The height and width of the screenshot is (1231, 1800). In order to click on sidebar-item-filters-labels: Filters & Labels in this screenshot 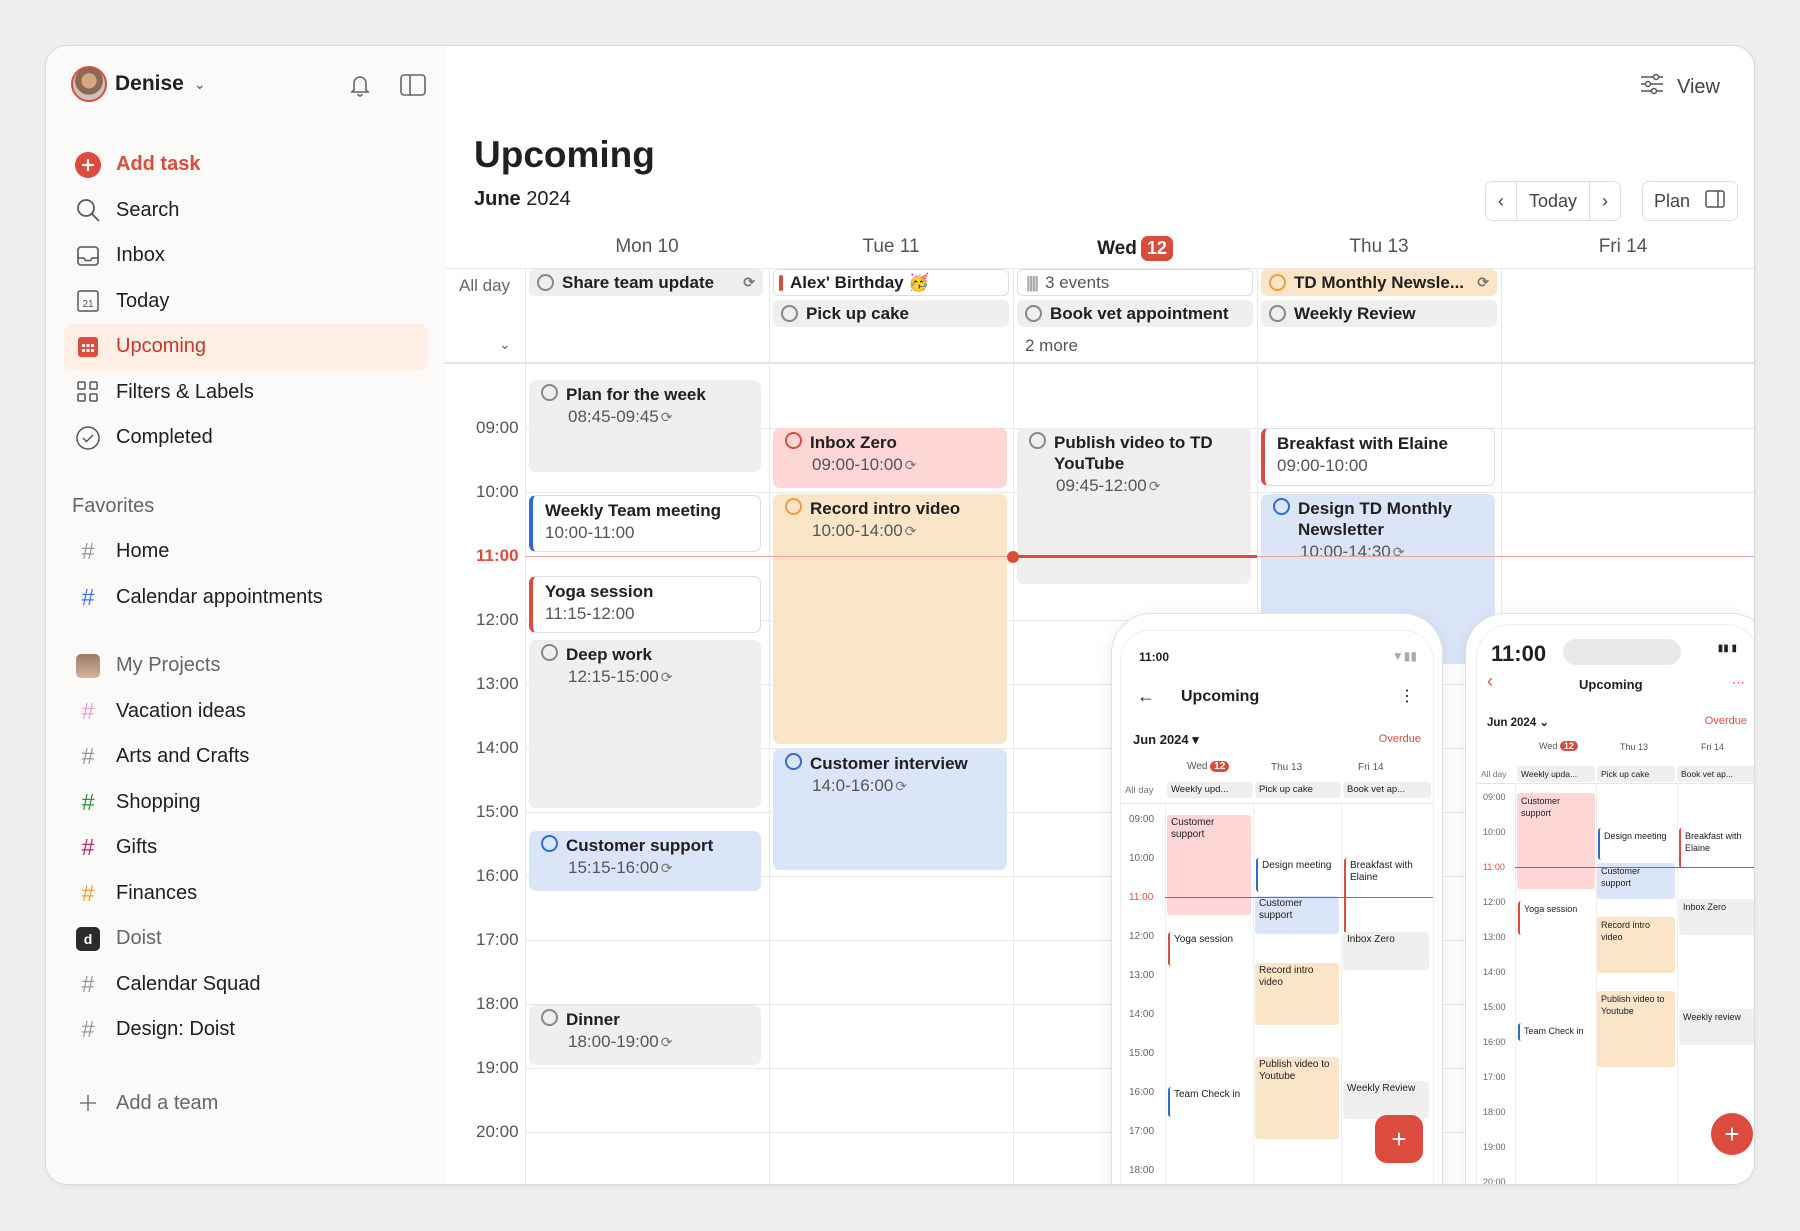, I will do `click(246, 393)`.